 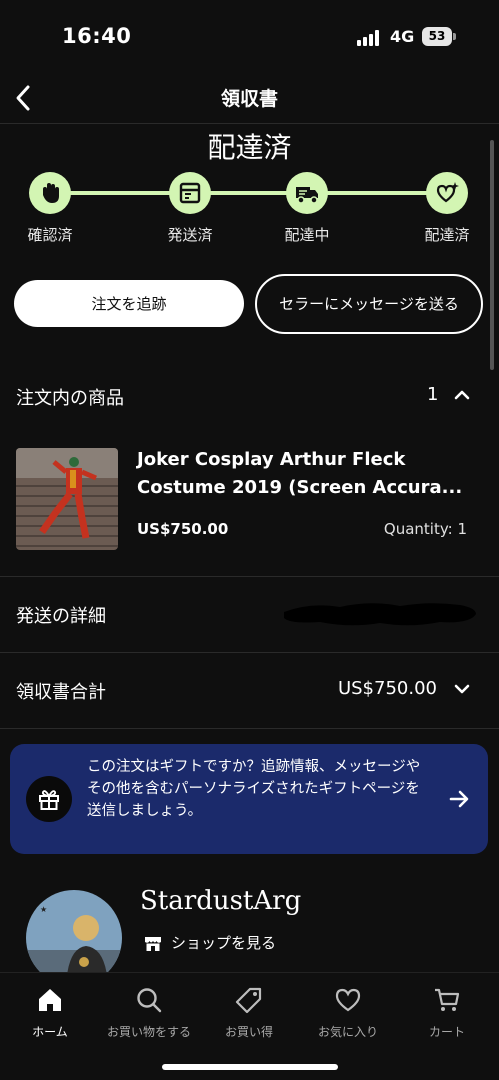 I want to click on tag-icon, so click(x=248, y=1000).